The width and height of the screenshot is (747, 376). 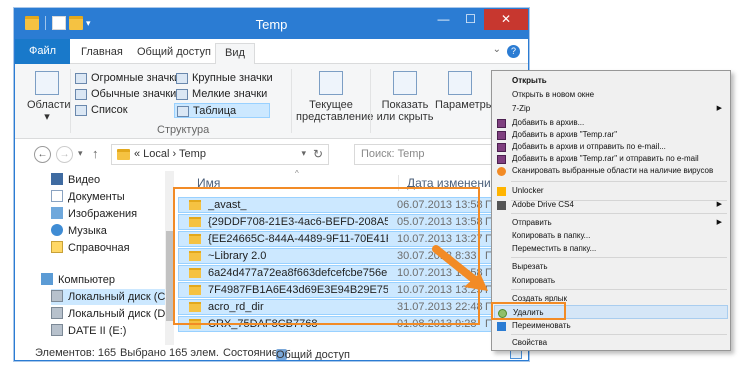 What do you see at coordinates (443, 19) in the screenshot?
I see `minimize-button: —` at bounding box center [443, 19].